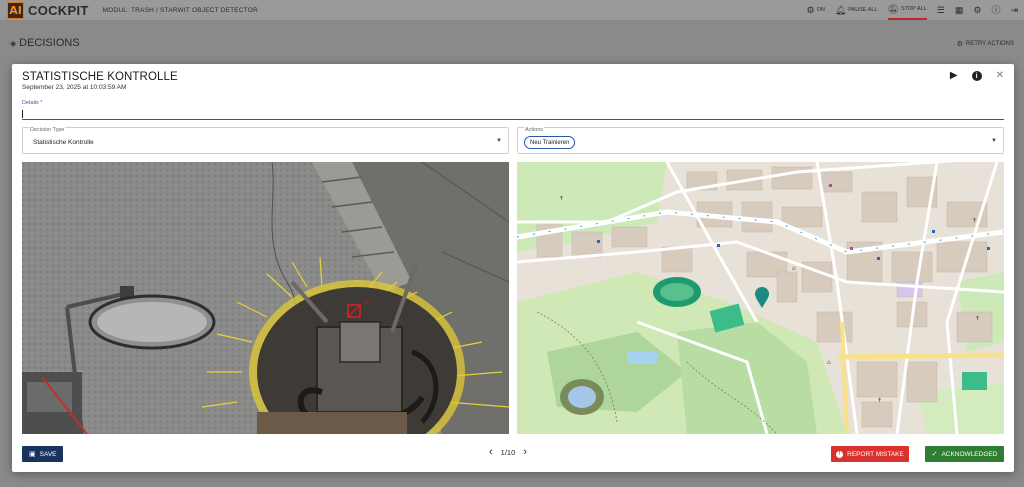 The height and width of the screenshot is (487, 1024). I want to click on action-chip: Neu Trainieren, so click(550, 142).